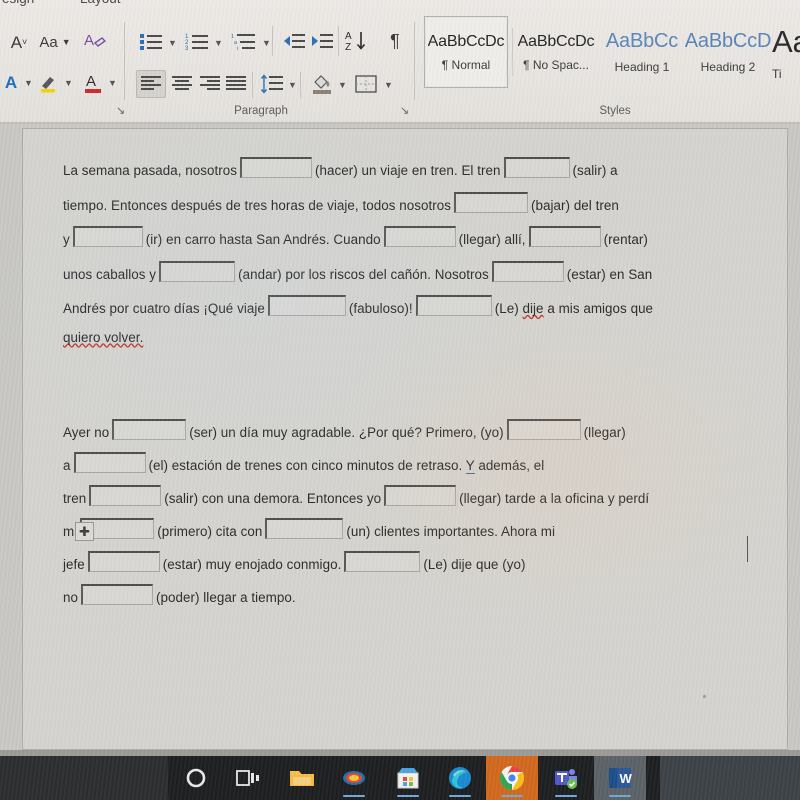 The width and height of the screenshot is (800, 800). I want to click on shading-chevron-icon: ▼, so click(342, 85).